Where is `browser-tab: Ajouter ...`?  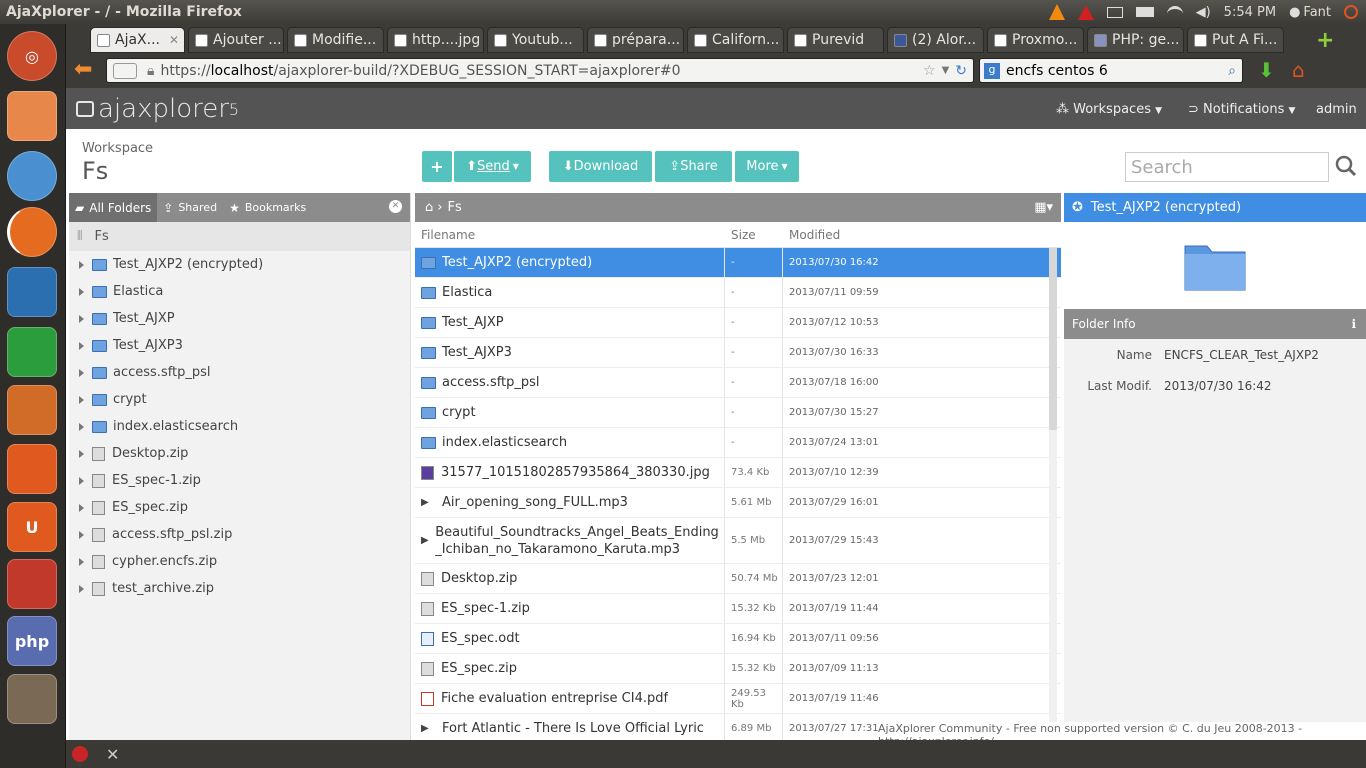 browser-tab: Ajouter ... is located at coordinates (236, 40).